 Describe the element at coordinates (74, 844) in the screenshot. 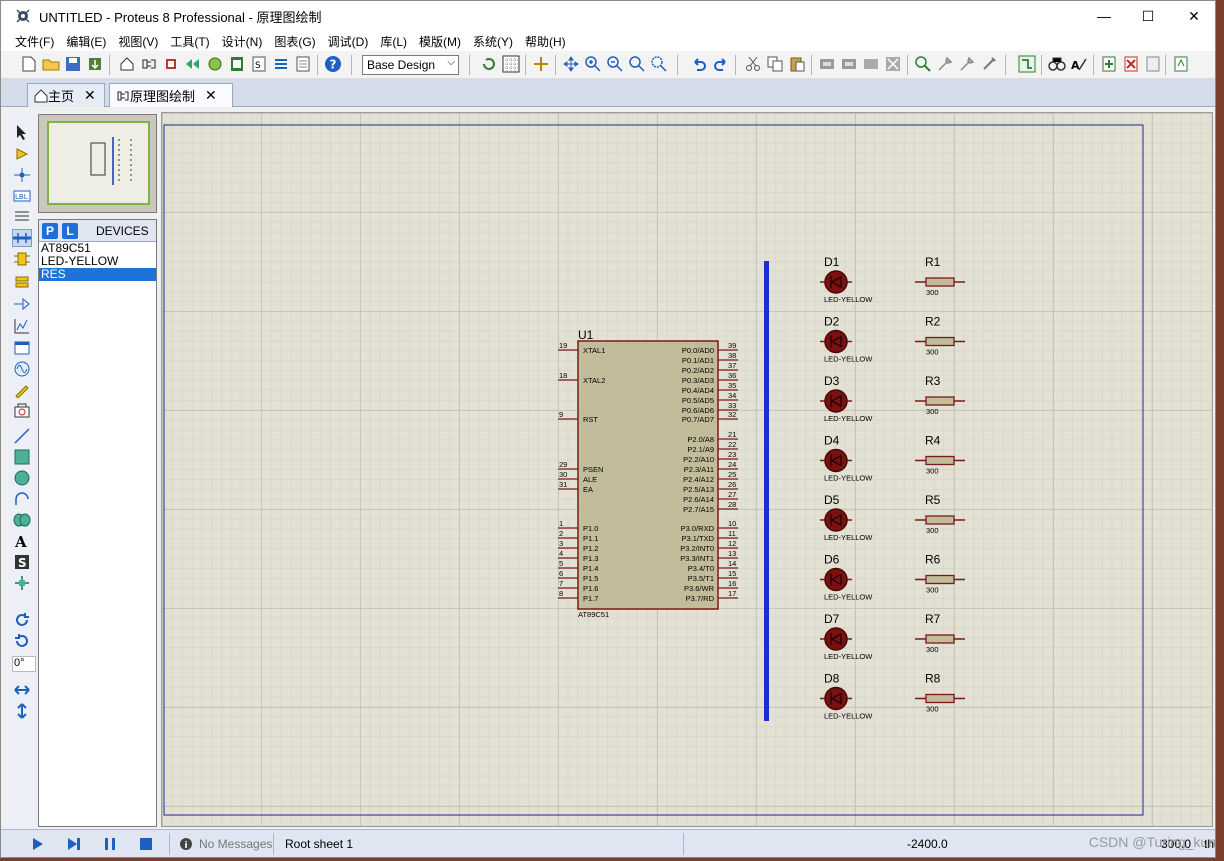

I see `step-icon` at that location.